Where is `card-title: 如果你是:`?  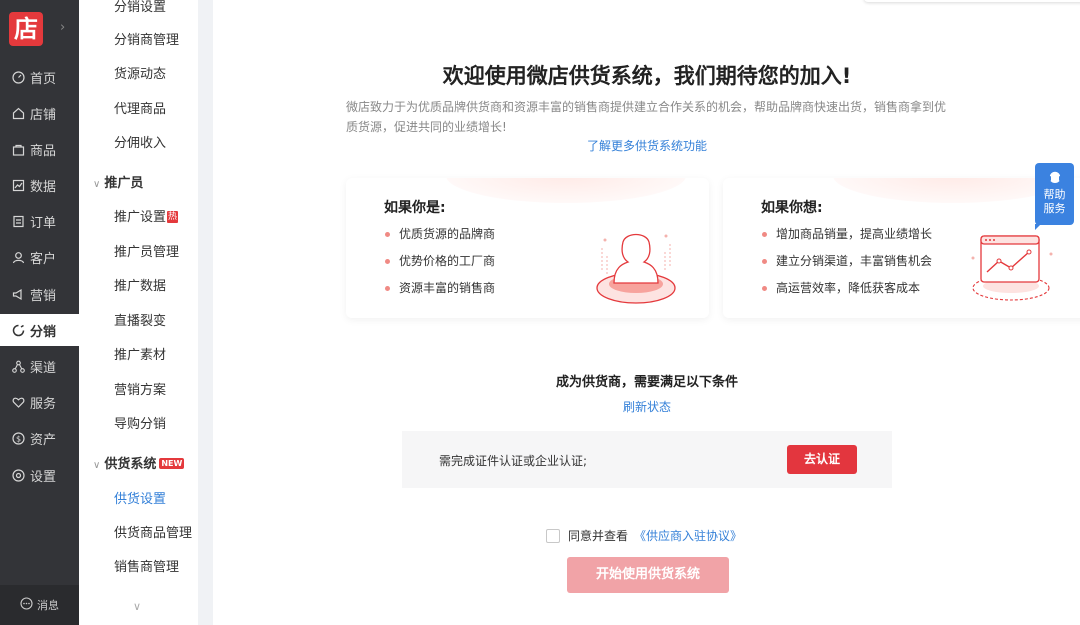 card-title: 如果你是: is located at coordinates (415, 208).